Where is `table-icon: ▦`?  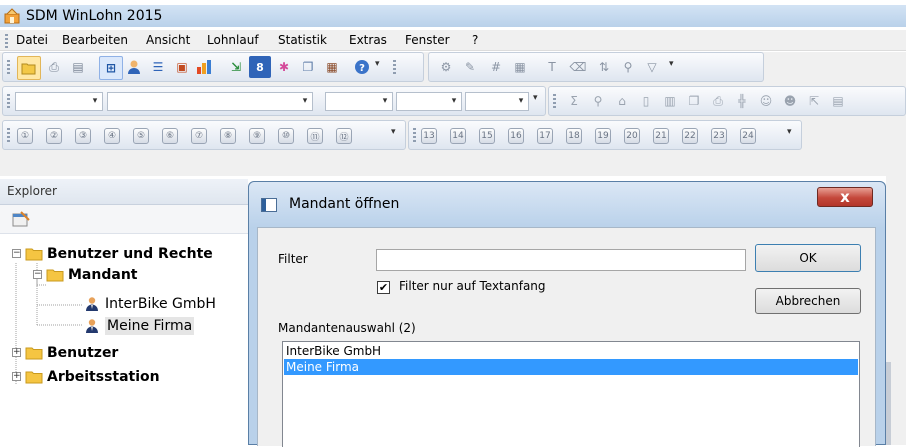 table-icon: ▦ is located at coordinates (520, 67).